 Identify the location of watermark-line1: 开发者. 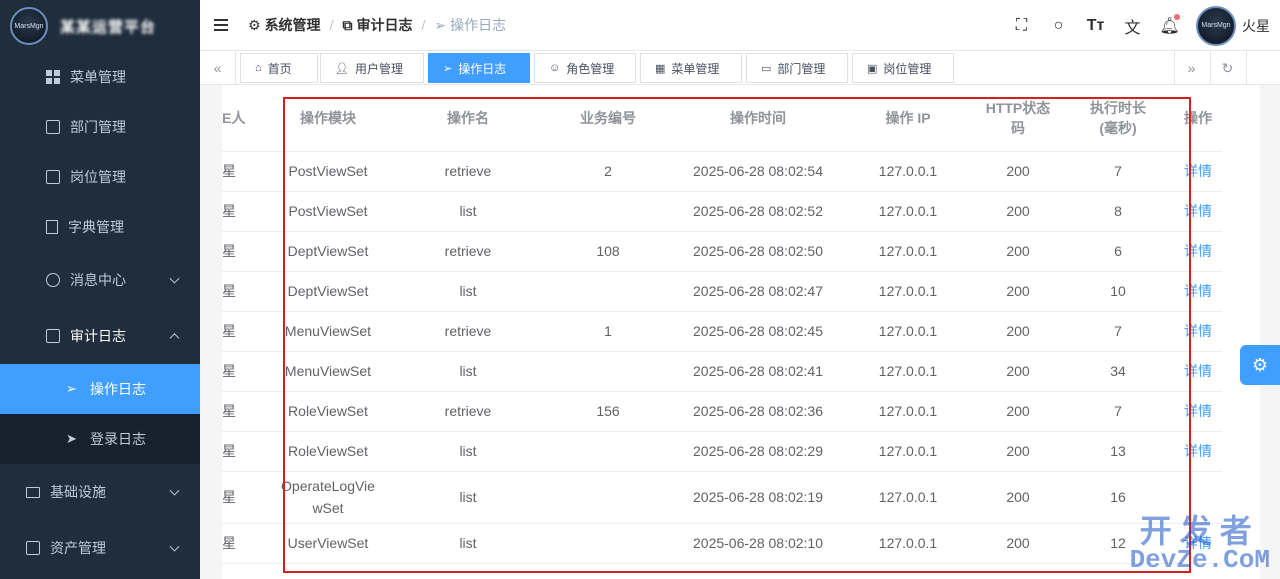
(1199, 531).